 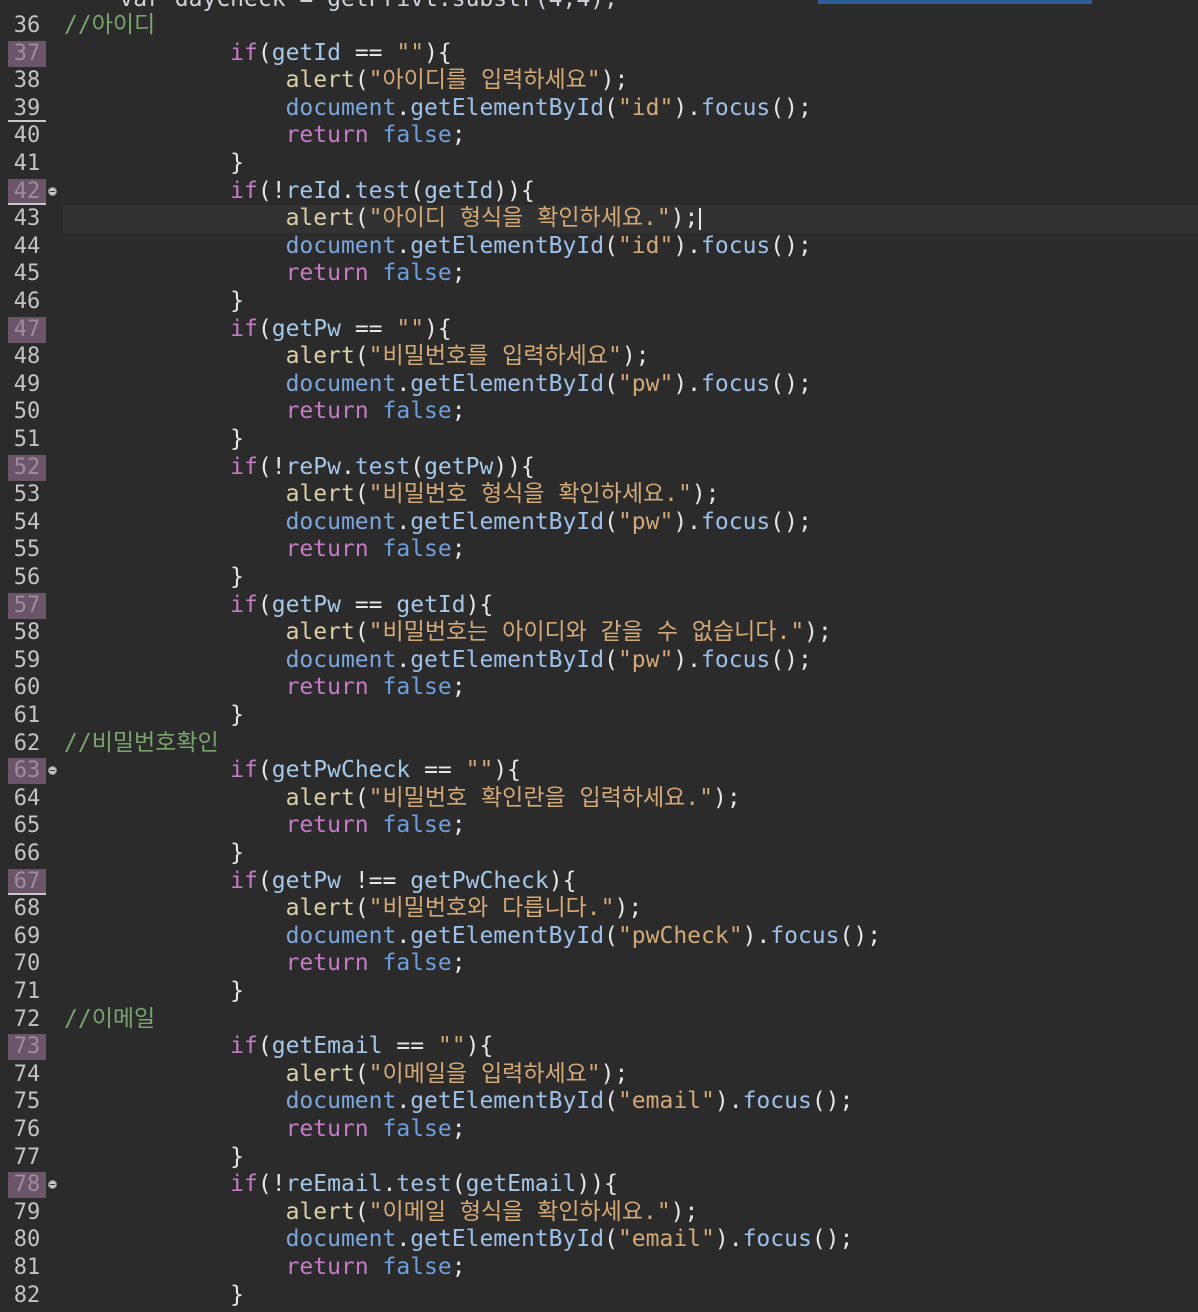 What do you see at coordinates (599, 495) in the screenshot?
I see `code-line: 53 alert("비밀번호 형식을 확인하세요.");` at bounding box center [599, 495].